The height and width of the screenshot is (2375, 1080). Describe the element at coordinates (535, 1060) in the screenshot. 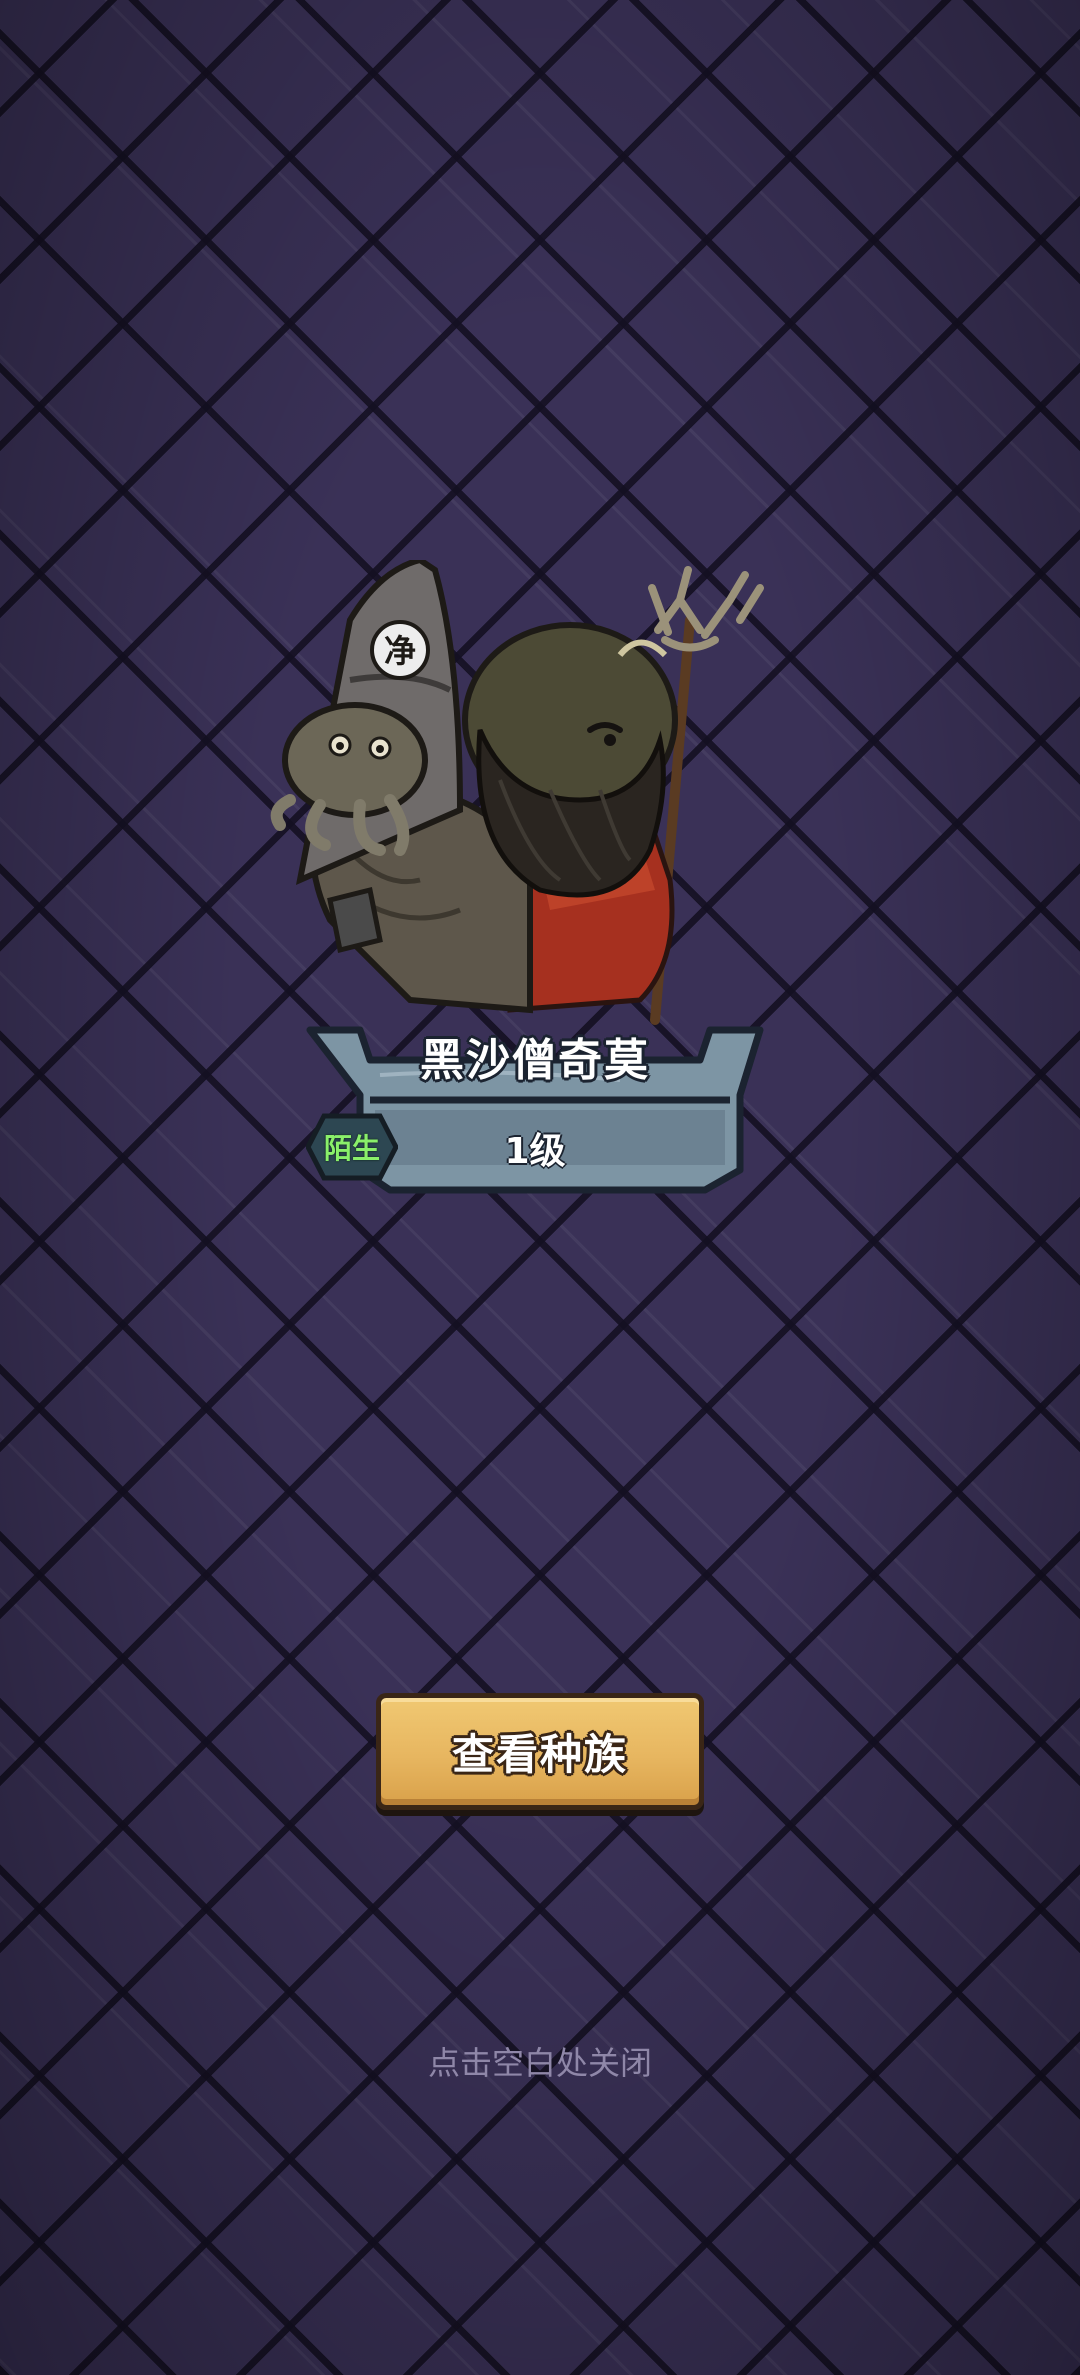

I see `creature-name: 黑沙僧奇莫` at that location.